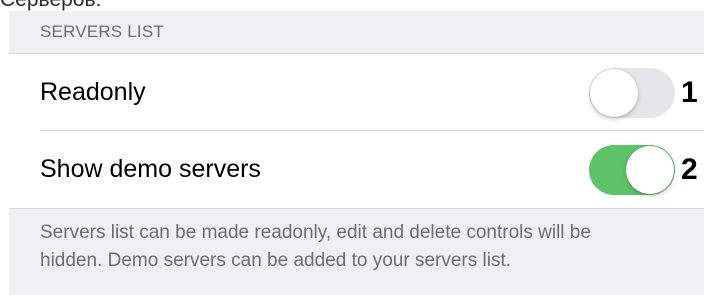 The image size is (704, 295). I want to click on callout-number-2: 2, so click(689, 169).